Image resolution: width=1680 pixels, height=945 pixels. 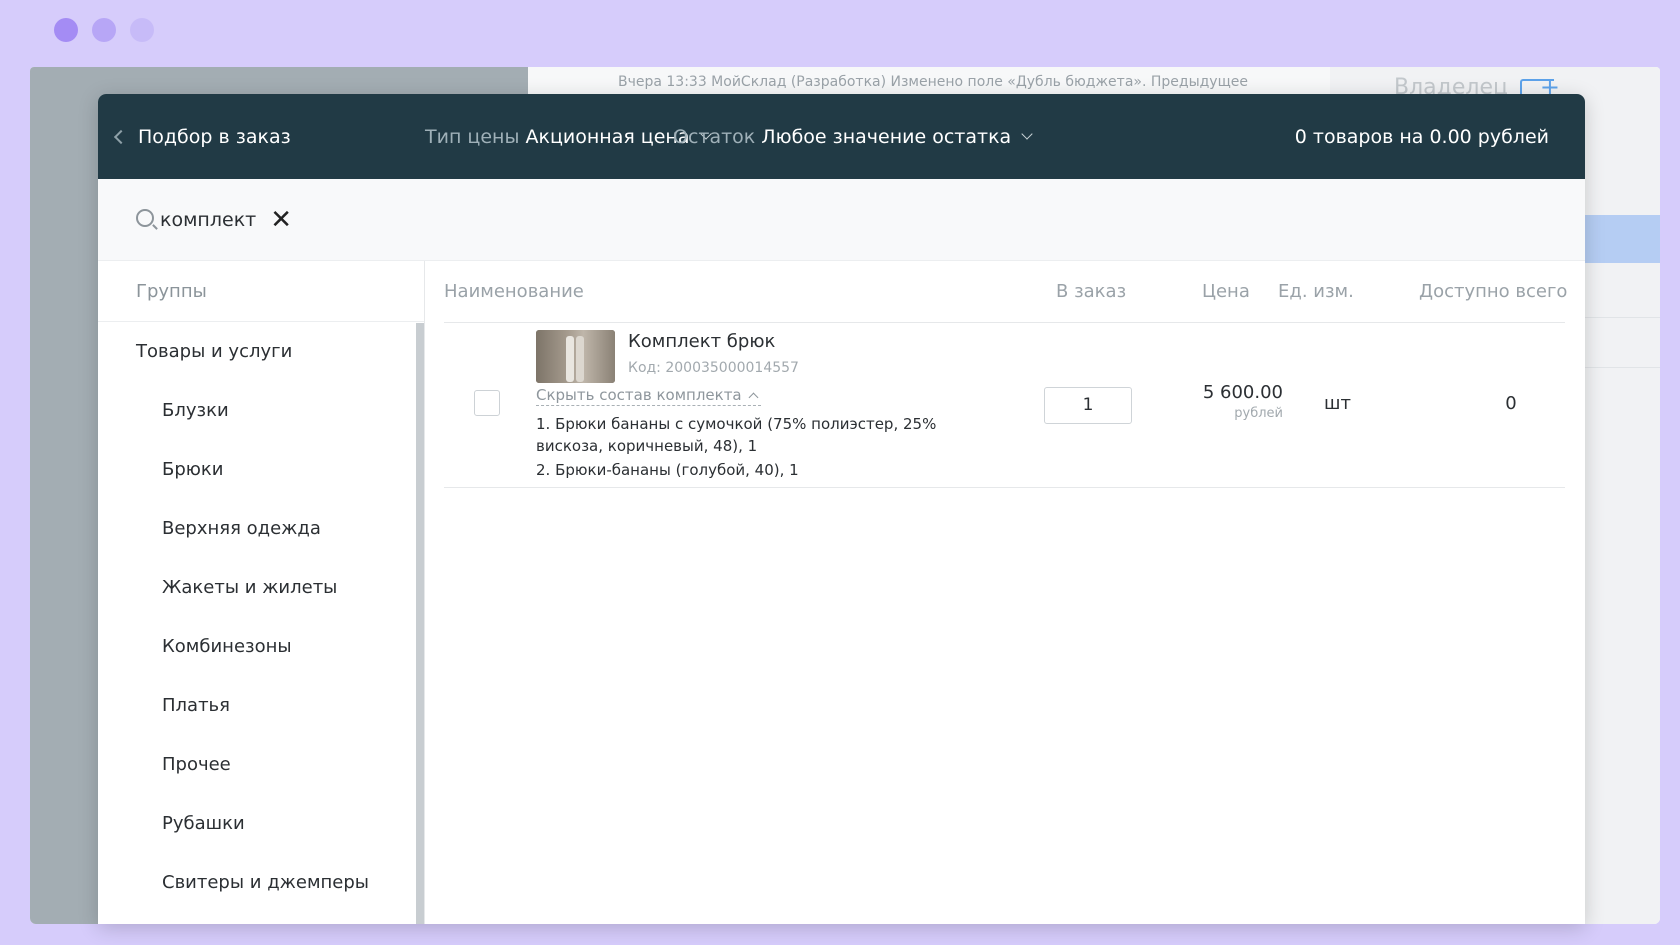 I want to click on group-item: Комбинезоны, so click(x=261, y=646).